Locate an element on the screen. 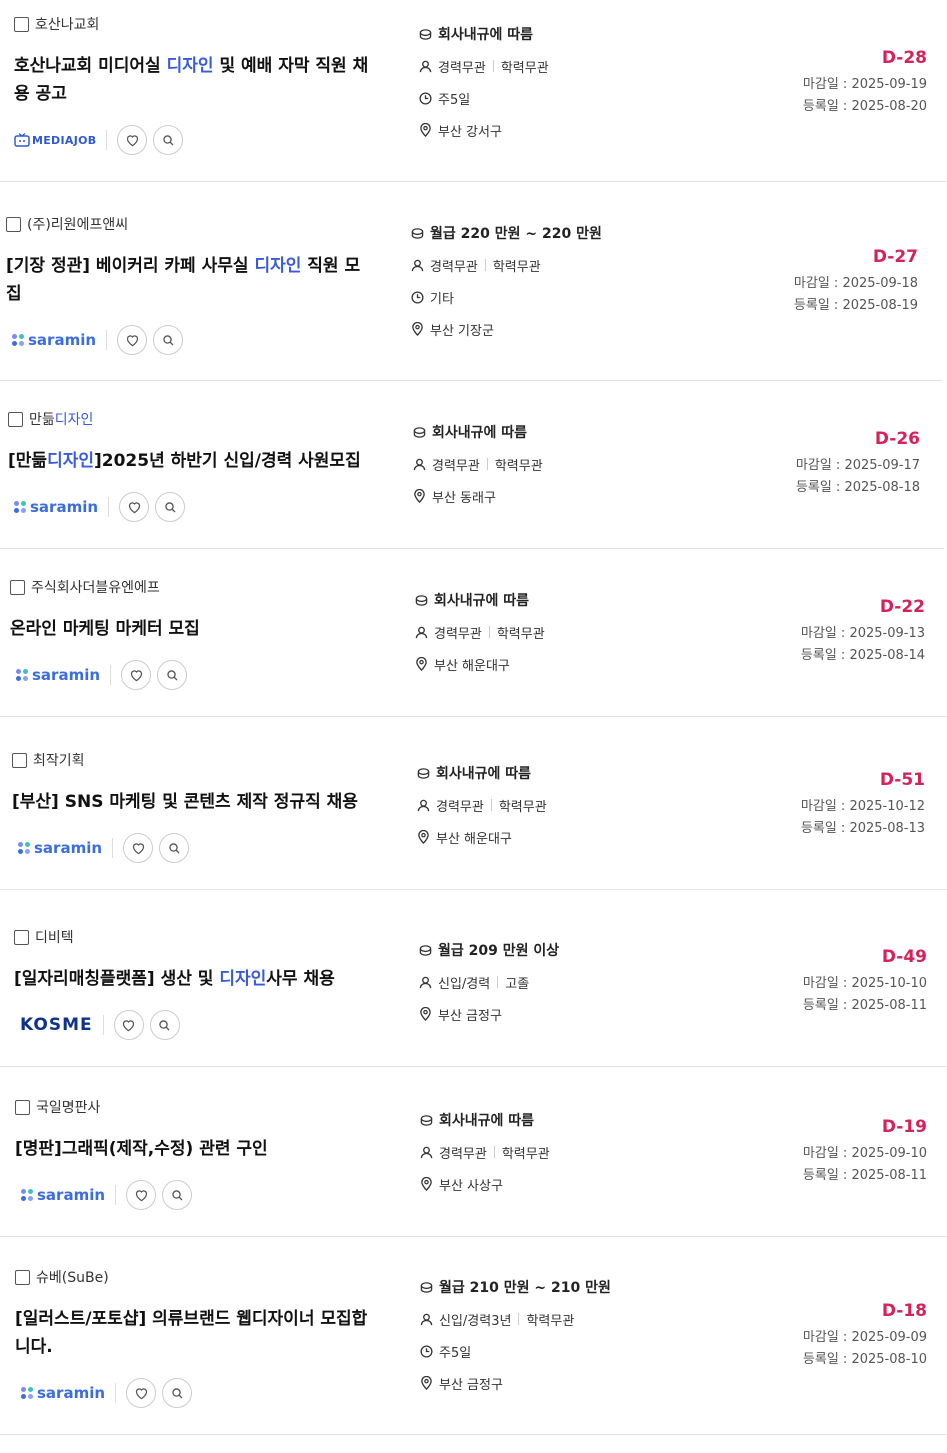  title-text: 호산나교회 미디어실 is located at coordinates (90, 66).